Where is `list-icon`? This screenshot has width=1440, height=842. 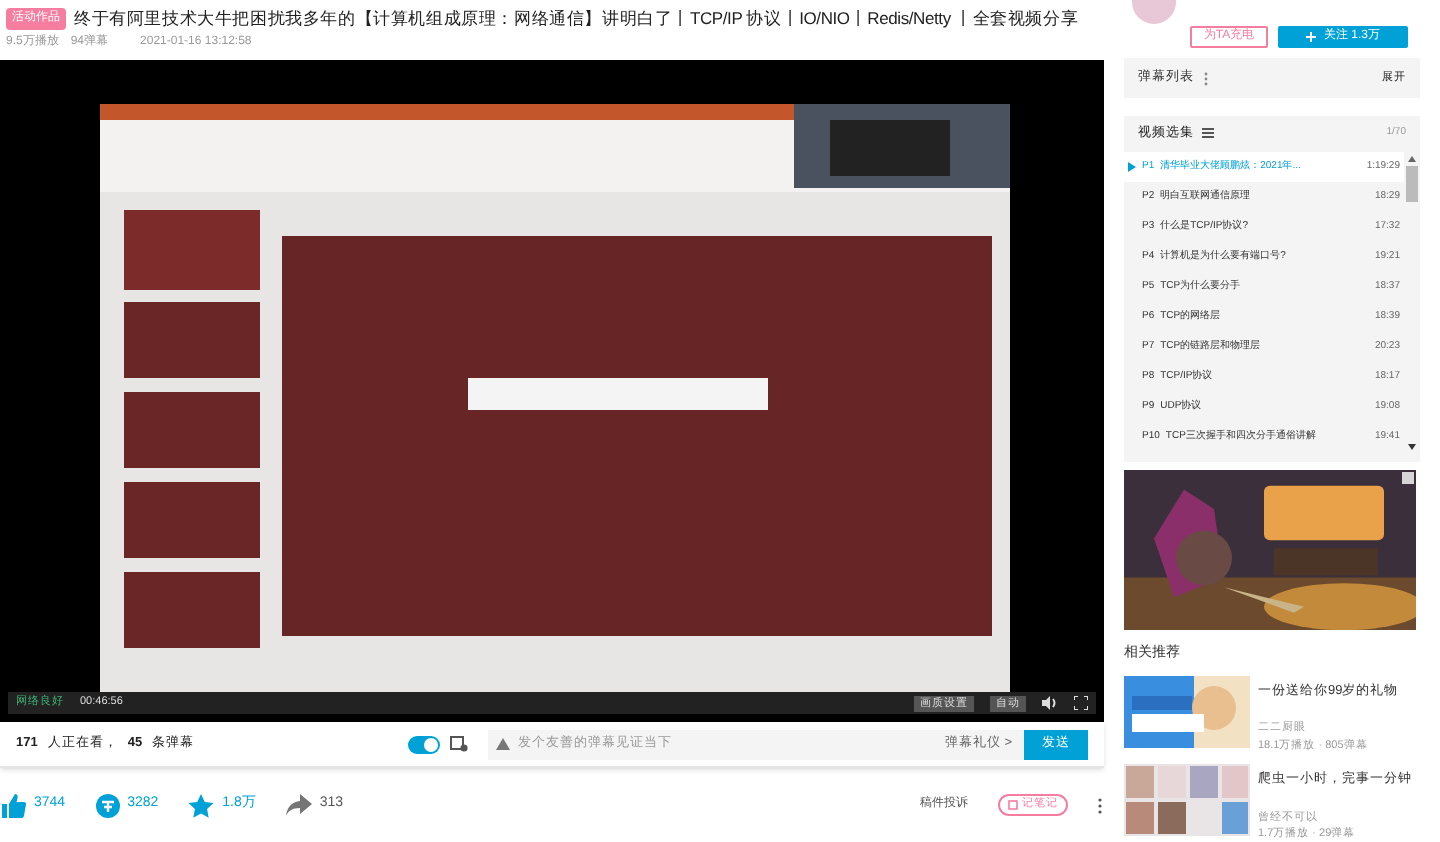 list-icon is located at coordinates (1208, 133).